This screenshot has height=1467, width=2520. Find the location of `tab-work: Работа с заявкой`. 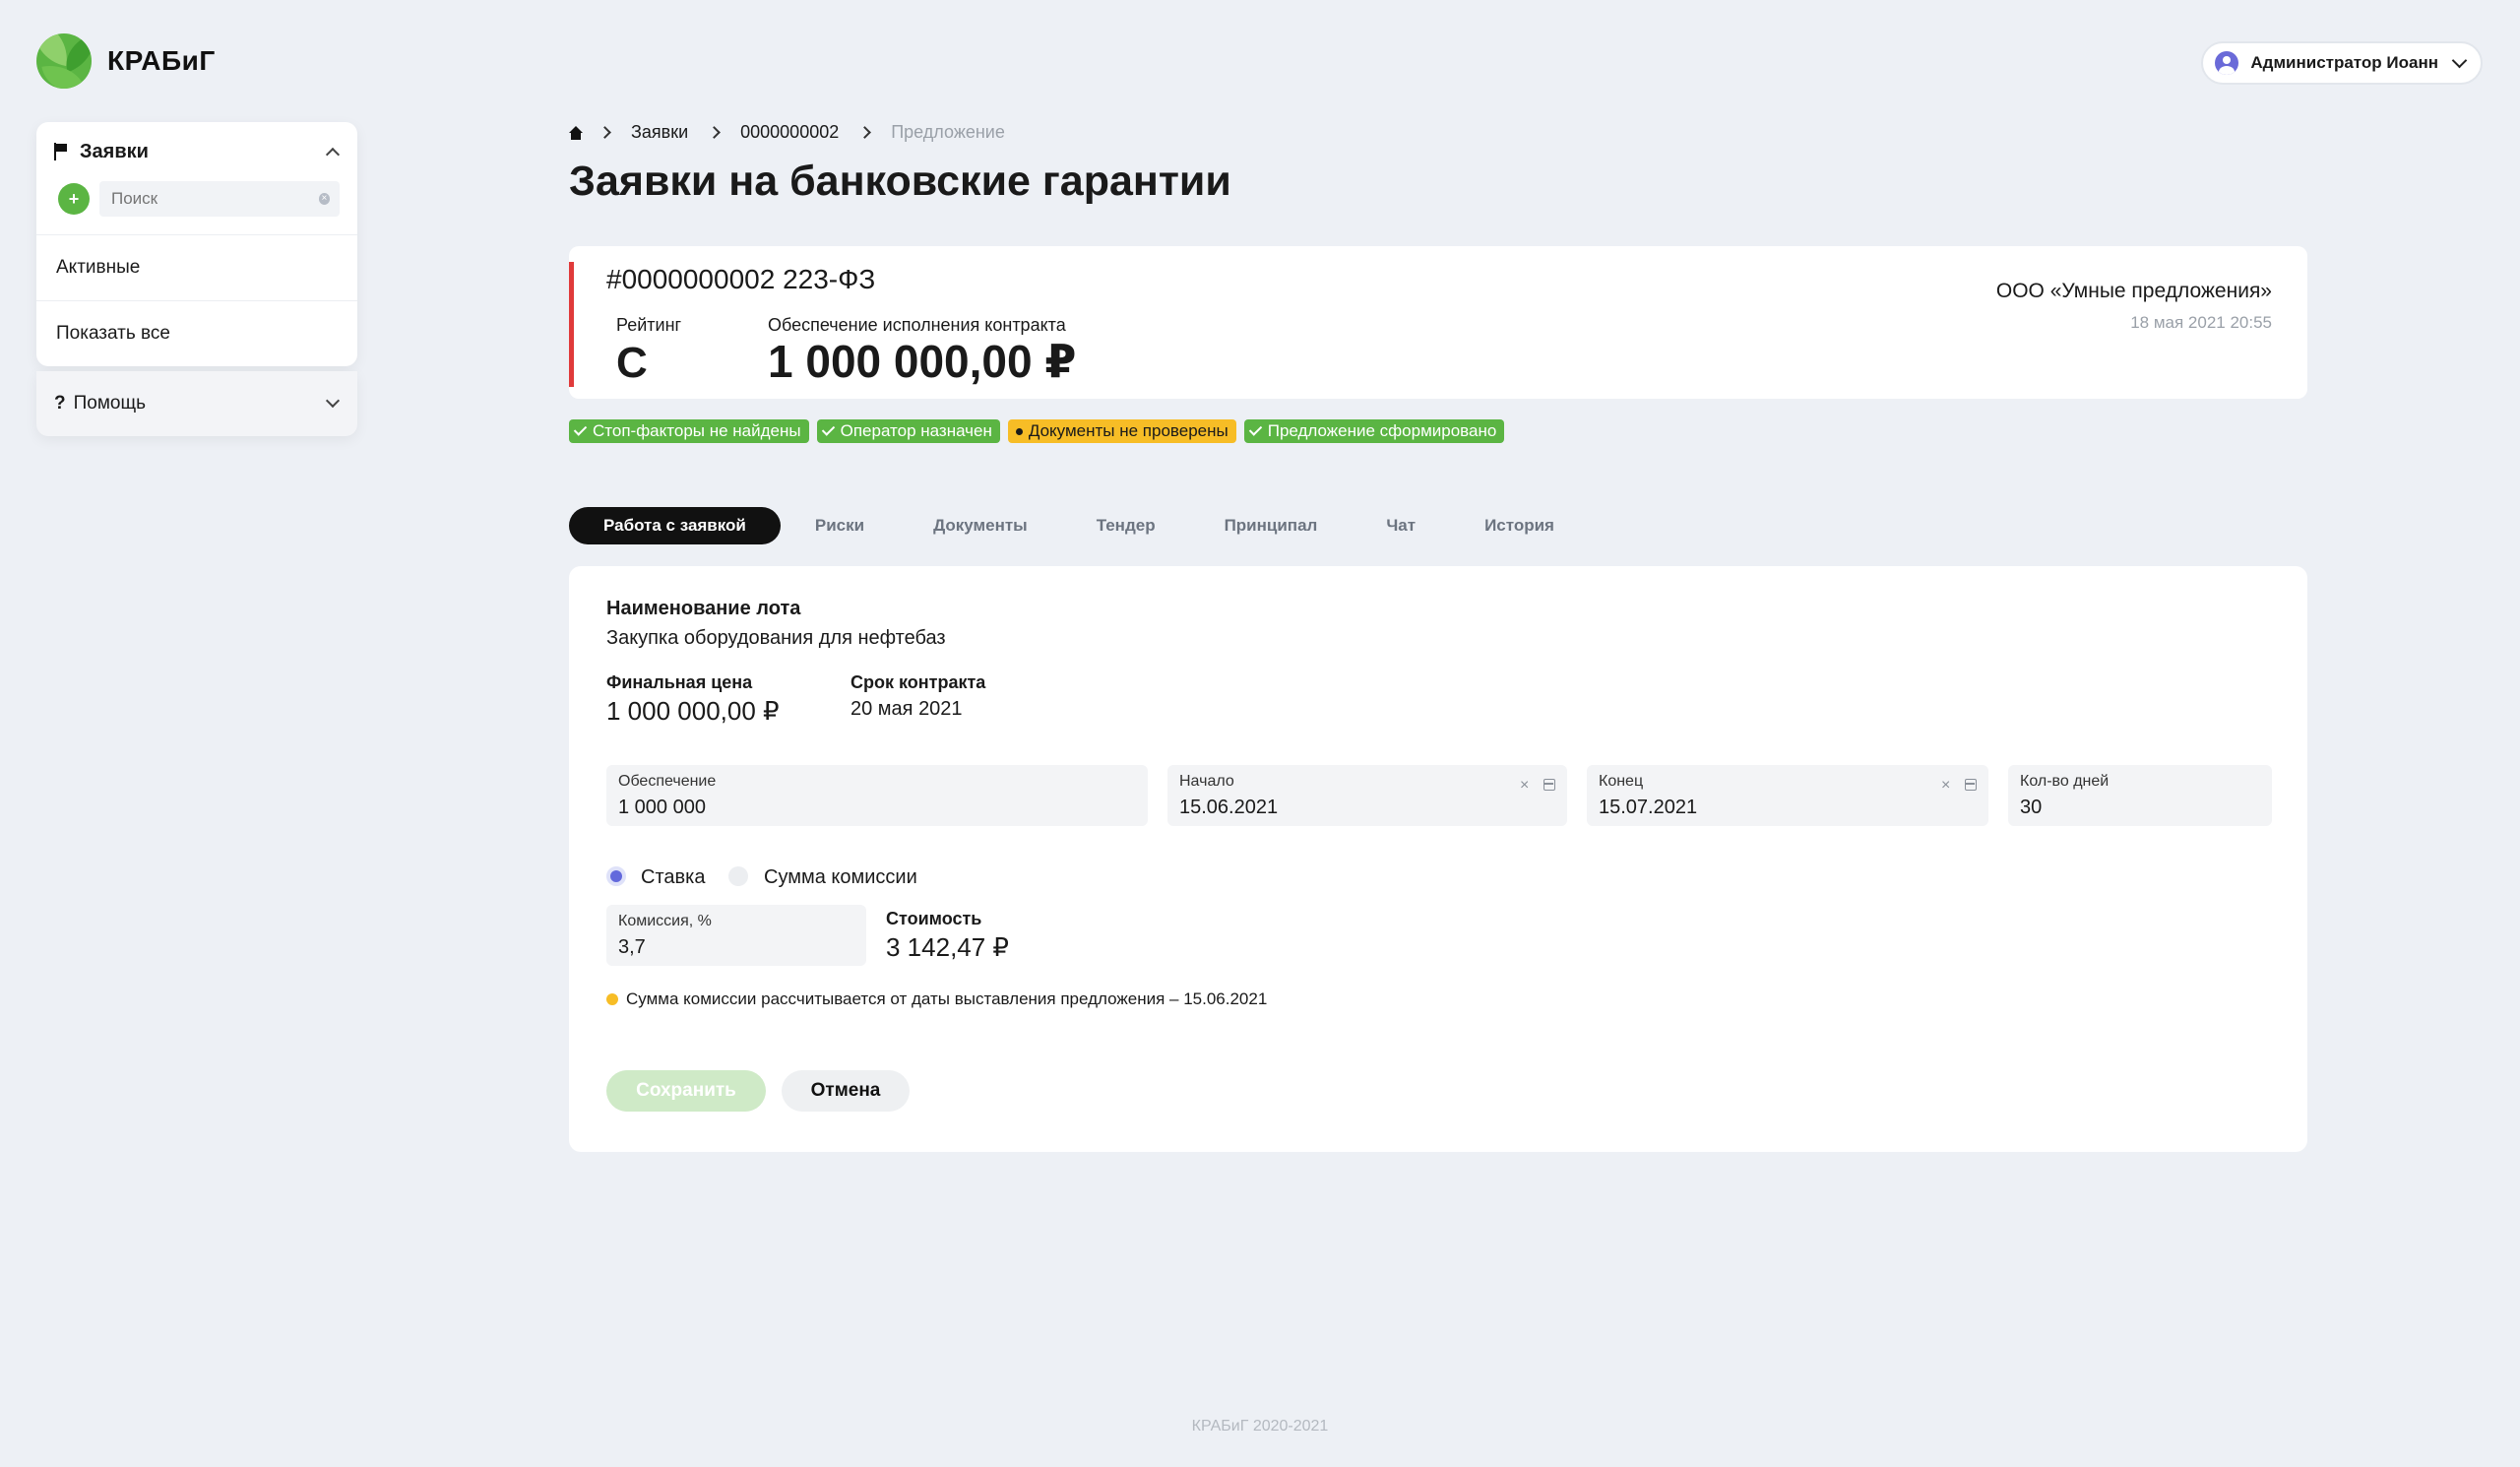

tab-work: Работа с заявкой is located at coordinates (675, 525).